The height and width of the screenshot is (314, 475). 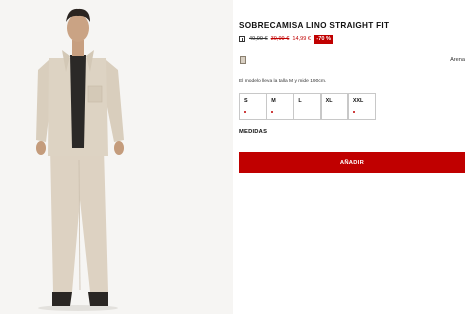 What do you see at coordinates (352, 61) in the screenshot?
I see `color-selector: Arena` at bounding box center [352, 61].